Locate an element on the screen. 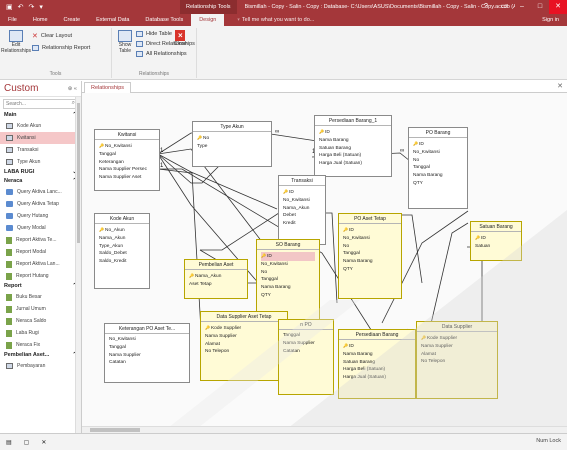 The width and height of the screenshot is (567, 451). table-field: Satuan Barang is located at coordinates (353, 149).